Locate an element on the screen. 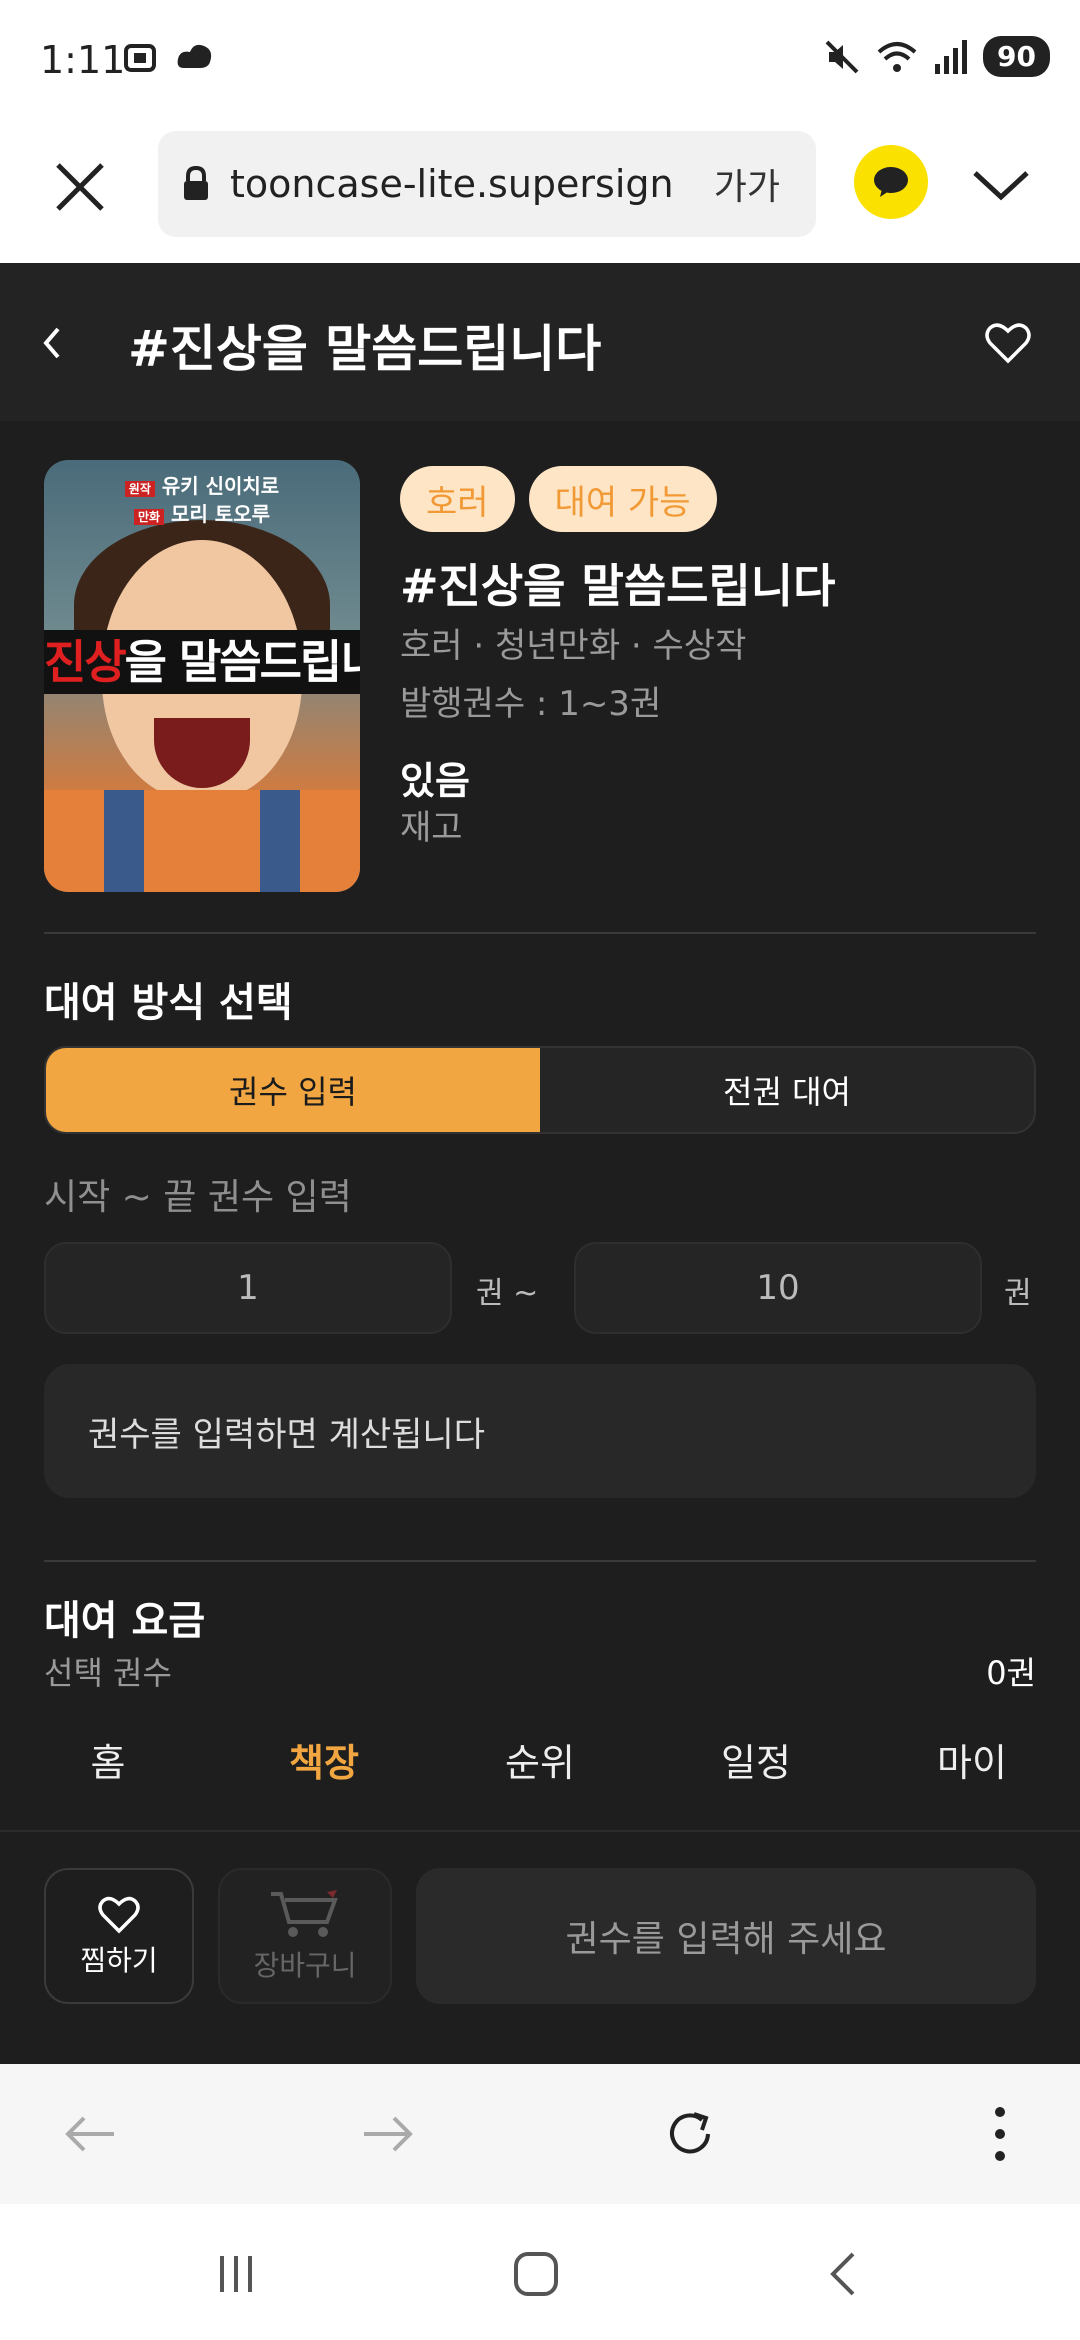  reload-button is located at coordinates (690, 2134).